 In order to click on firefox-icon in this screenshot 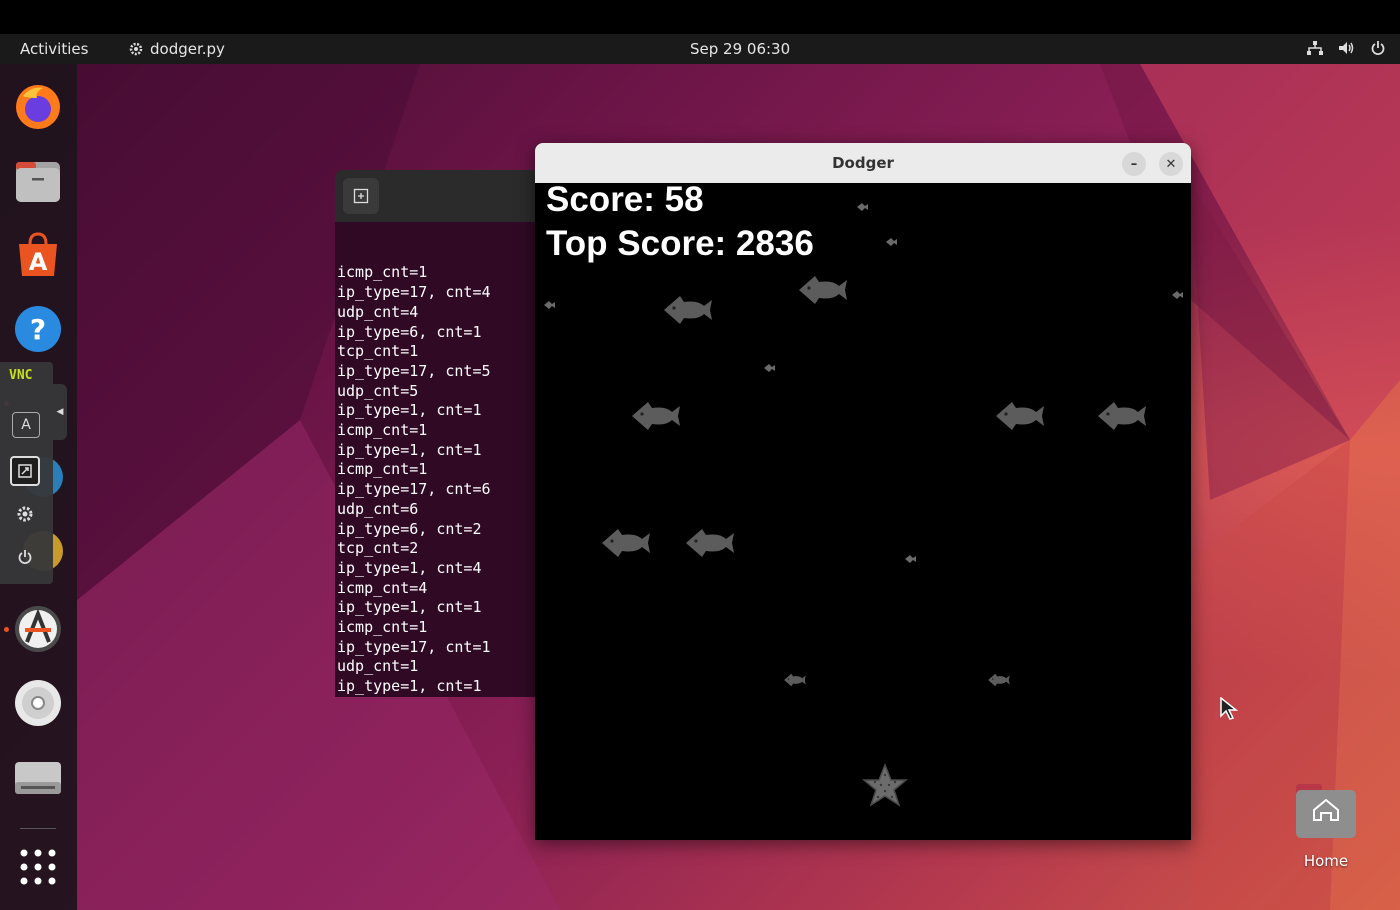, I will do `click(38, 107)`.